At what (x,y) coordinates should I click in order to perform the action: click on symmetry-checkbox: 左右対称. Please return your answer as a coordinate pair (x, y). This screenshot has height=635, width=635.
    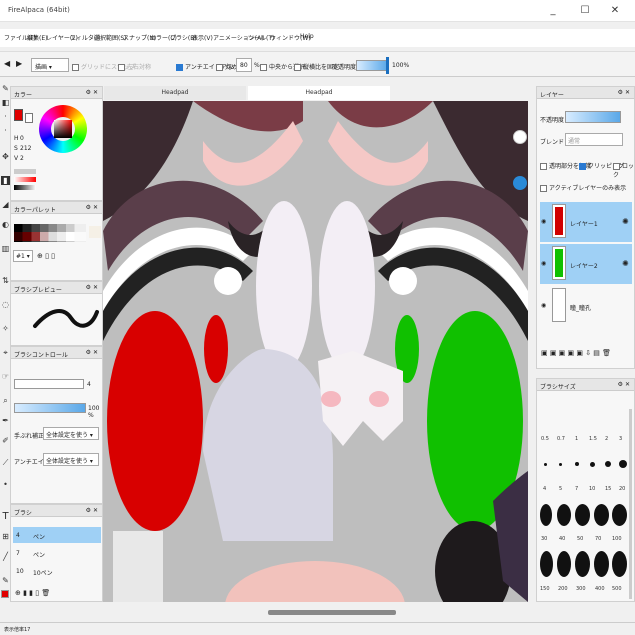
    Looking at the image, I should click on (134, 66).